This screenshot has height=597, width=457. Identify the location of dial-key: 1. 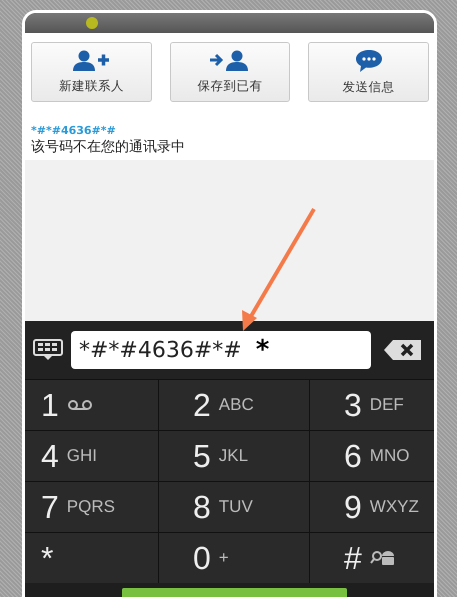
(91, 405).